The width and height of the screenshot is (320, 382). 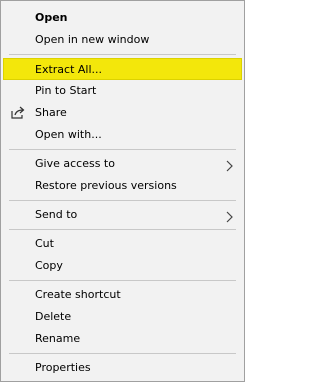 I want to click on menu-item-label: Send to, so click(x=56, y=214).